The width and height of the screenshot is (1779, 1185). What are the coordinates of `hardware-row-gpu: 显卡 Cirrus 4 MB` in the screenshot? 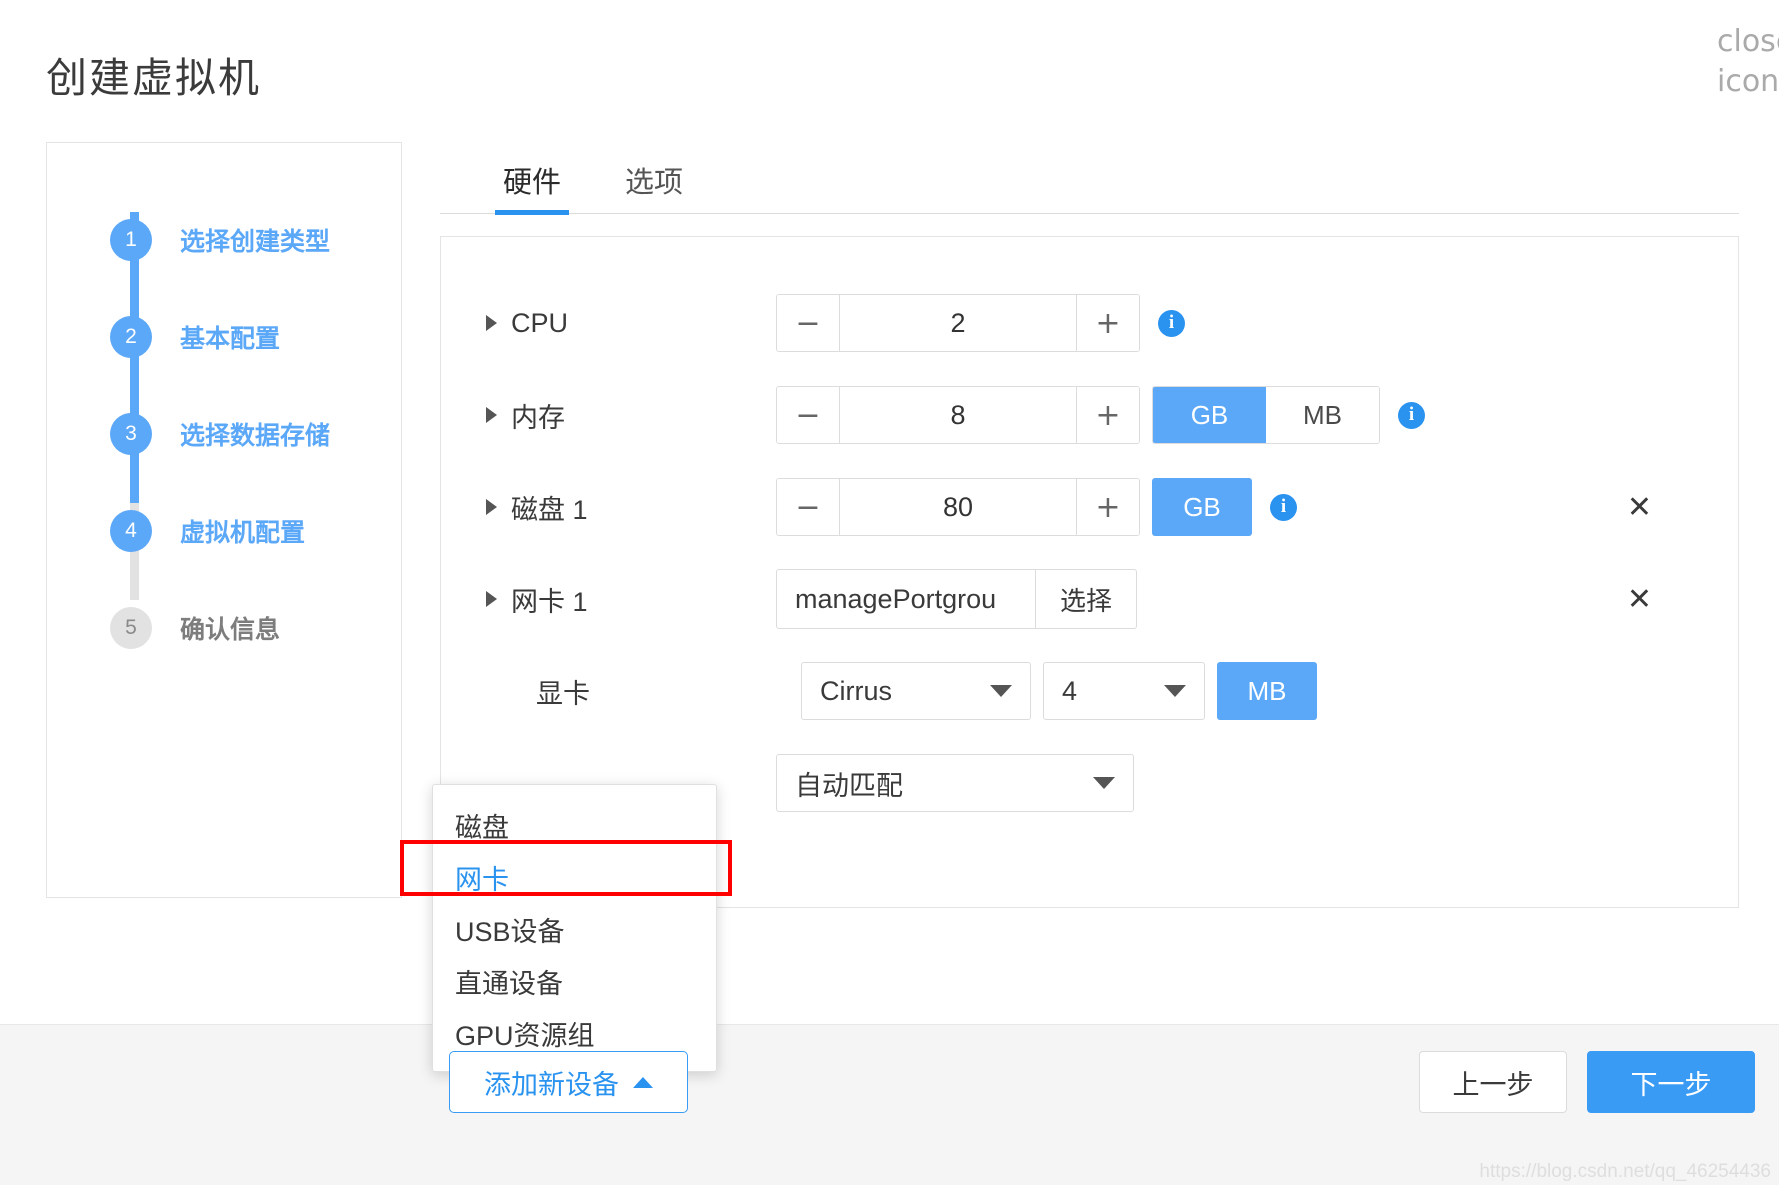 It's located at (1089, 691).